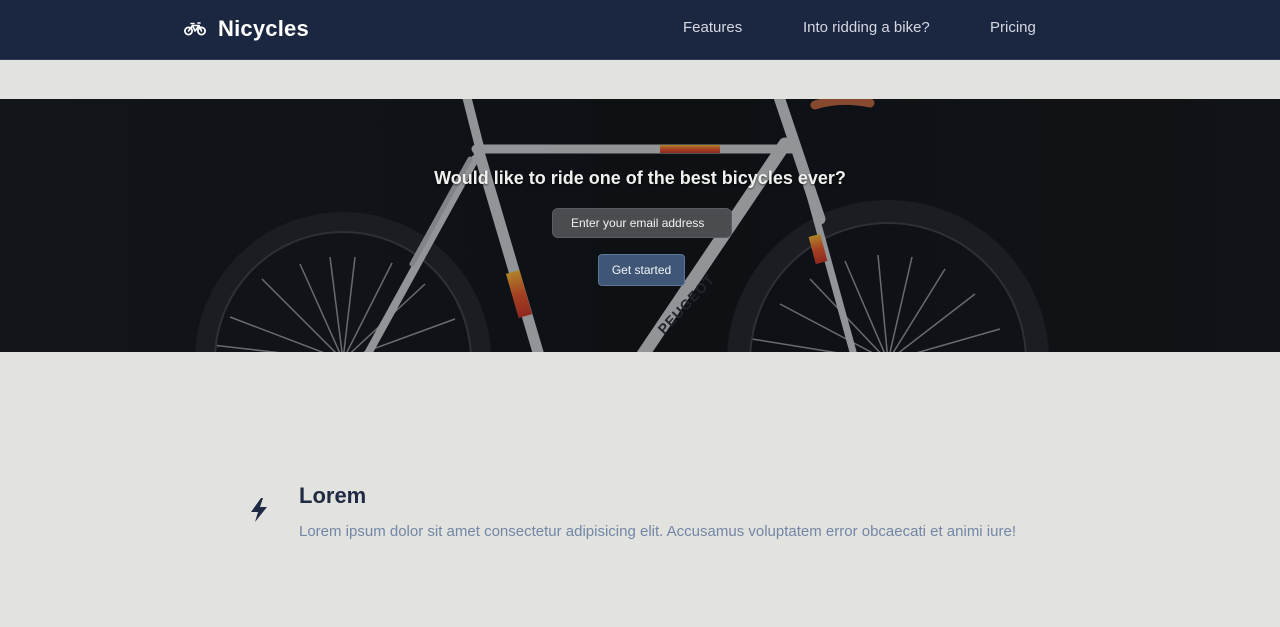 The width and height of the screenshot is (1280, 627). Describe the element at coordinates (333, 495) in the screenshot. I see `feature-title: Lorem` at that location.